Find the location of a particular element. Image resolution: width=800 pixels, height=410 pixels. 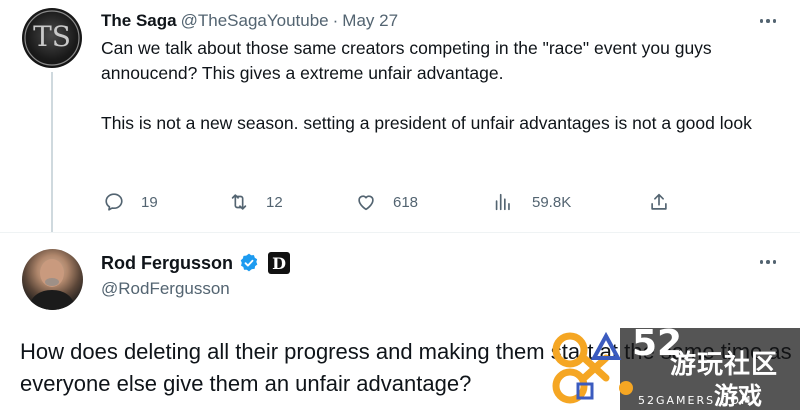

share-icon is located at coordinates (659, 201).